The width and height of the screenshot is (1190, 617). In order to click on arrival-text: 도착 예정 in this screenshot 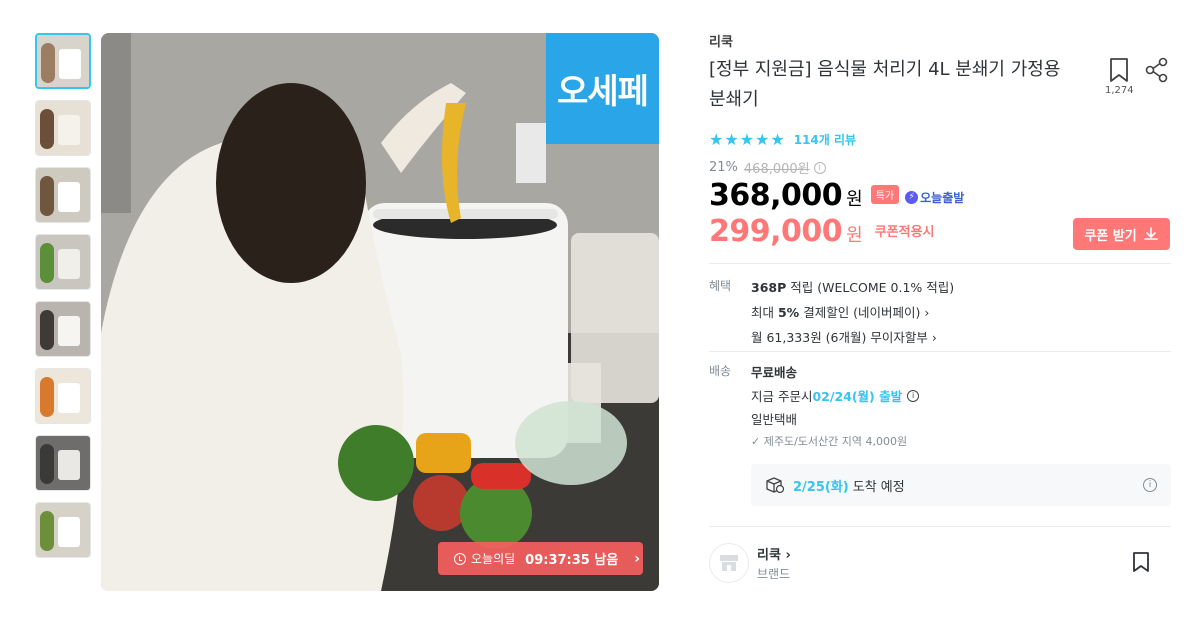, I will do `click(878, 487)`.